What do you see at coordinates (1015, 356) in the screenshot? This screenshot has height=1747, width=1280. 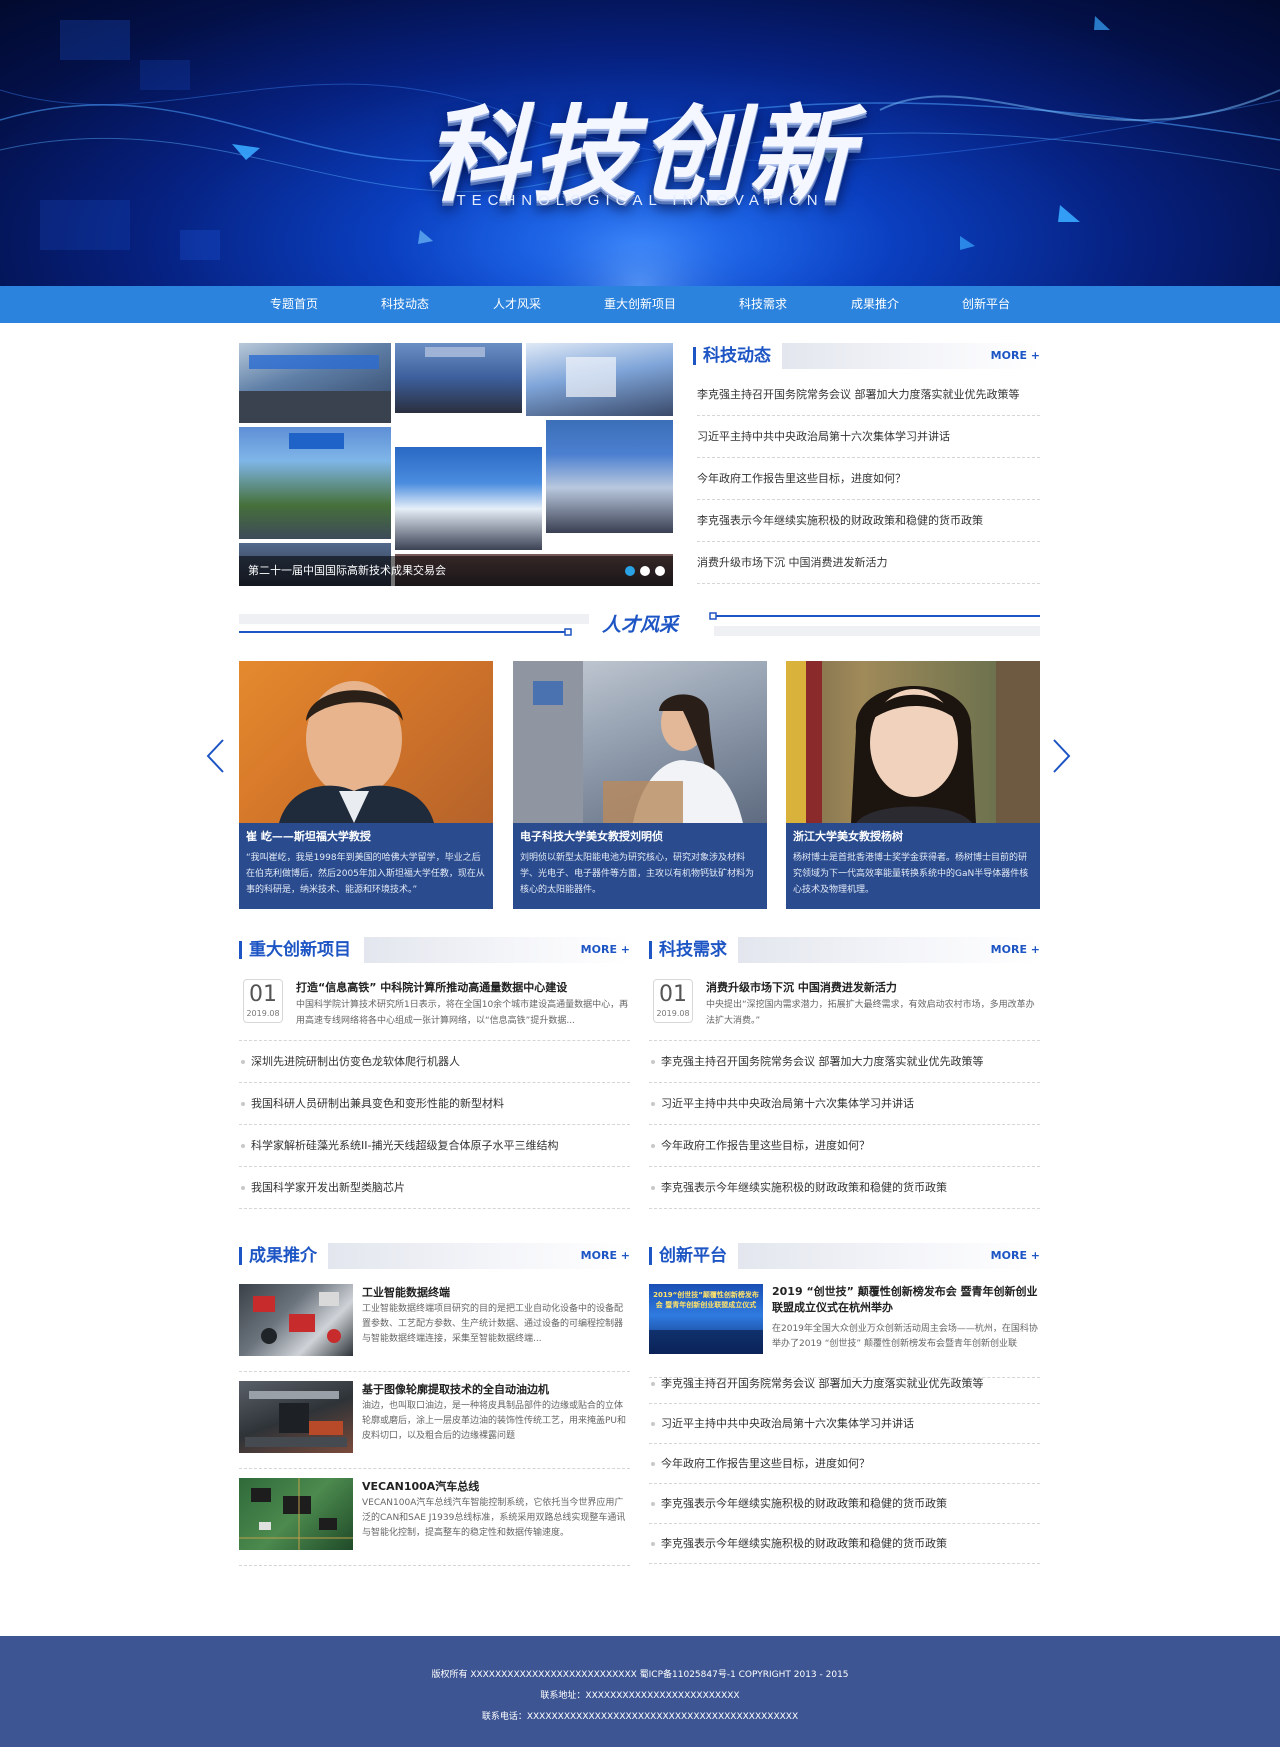 I see `tech-news-more-link: MORE +` at bounding box center [1015, 356].